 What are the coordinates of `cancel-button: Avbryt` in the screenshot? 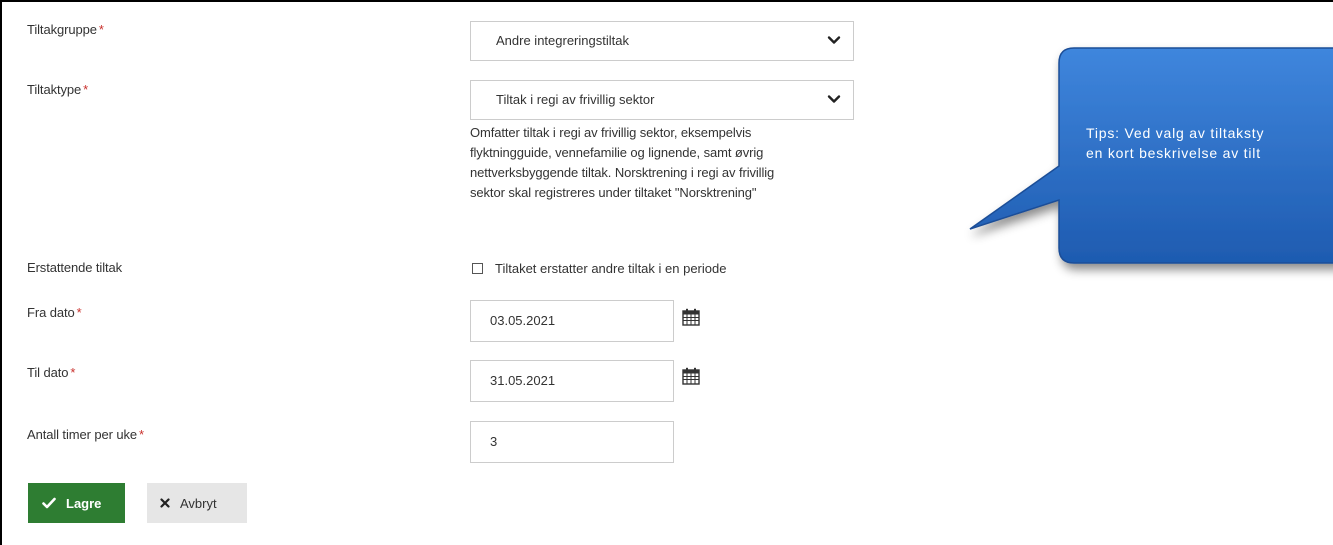 It's located at (197, 503).